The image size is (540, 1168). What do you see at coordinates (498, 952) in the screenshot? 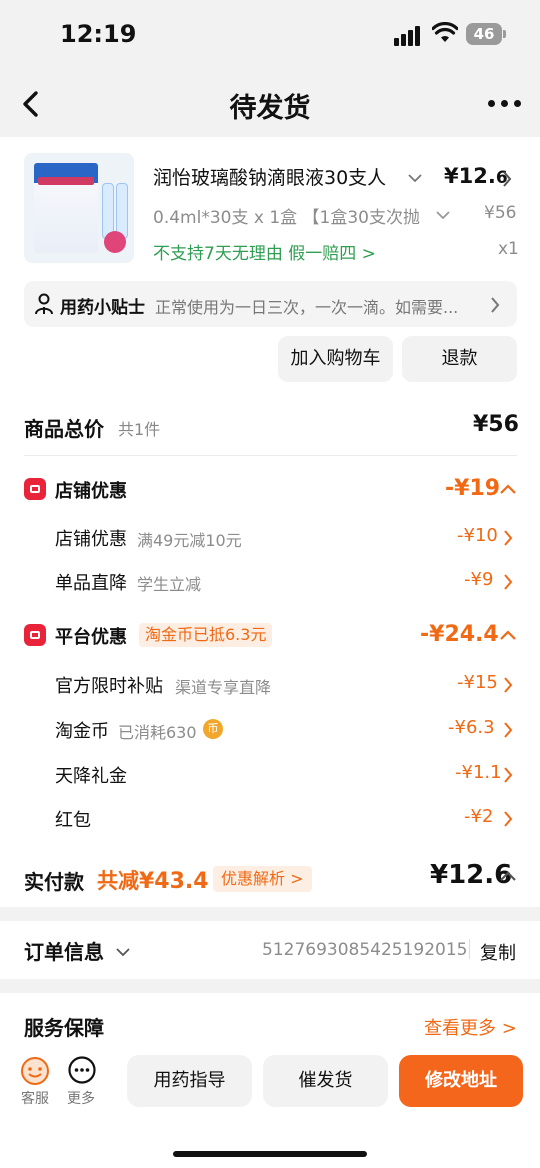
I see `copy-button: 复制` at bounding box center [498, 952].